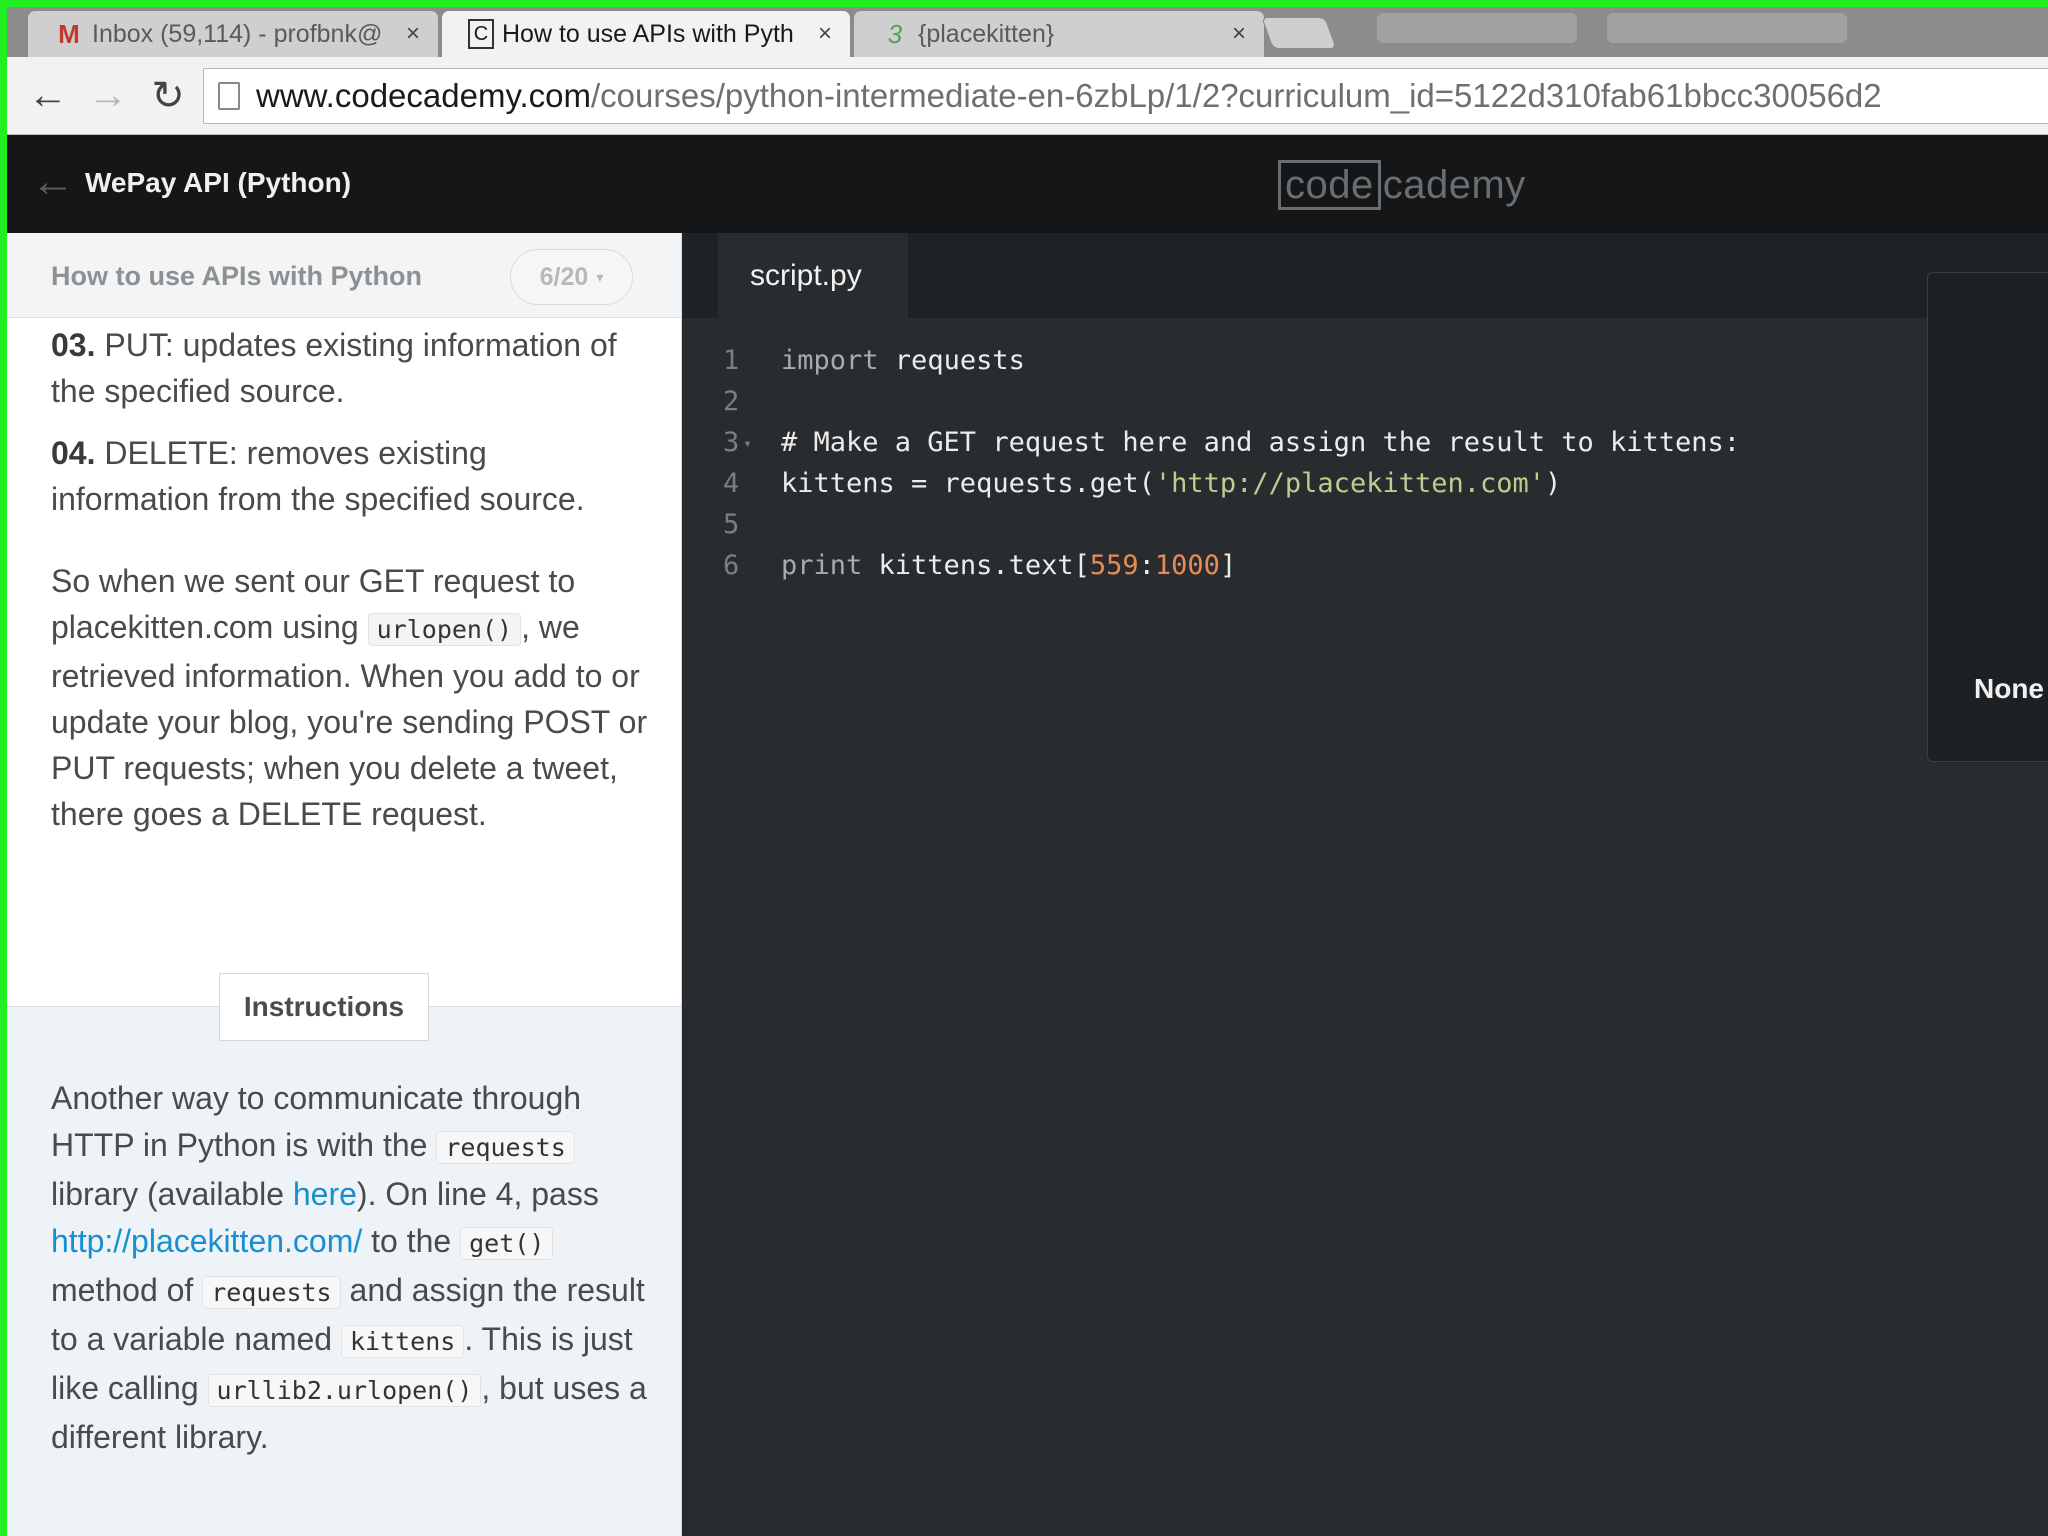  What do you see at coordinates (2009, 688) in the screenshot?
I see `output-text: None` at bounding box center [2009, 688].